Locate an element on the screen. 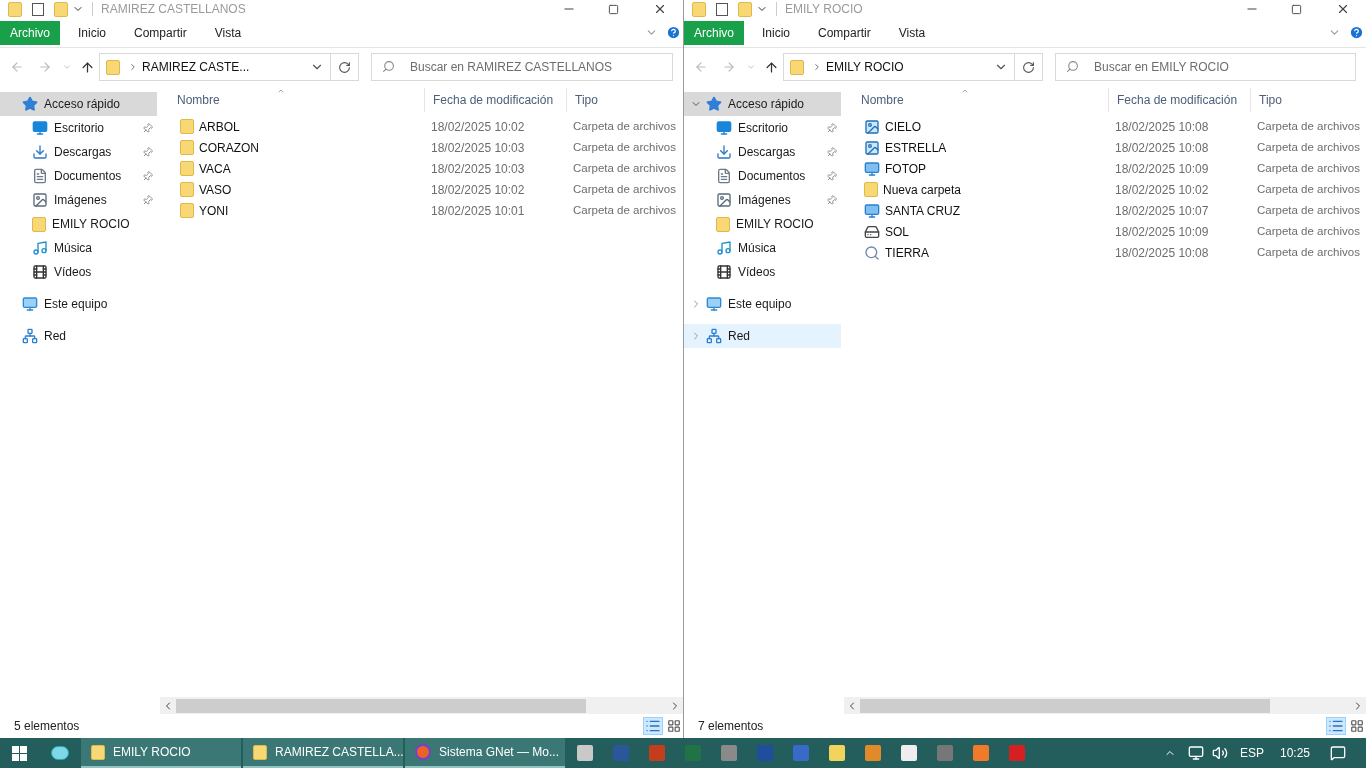 Image resolution: width=1366 pixels, height=768 pixels. file-row: ESTRELLA 18/02/2025 10:08 Carpeta de archivos is located at coordinates (1105, 147).